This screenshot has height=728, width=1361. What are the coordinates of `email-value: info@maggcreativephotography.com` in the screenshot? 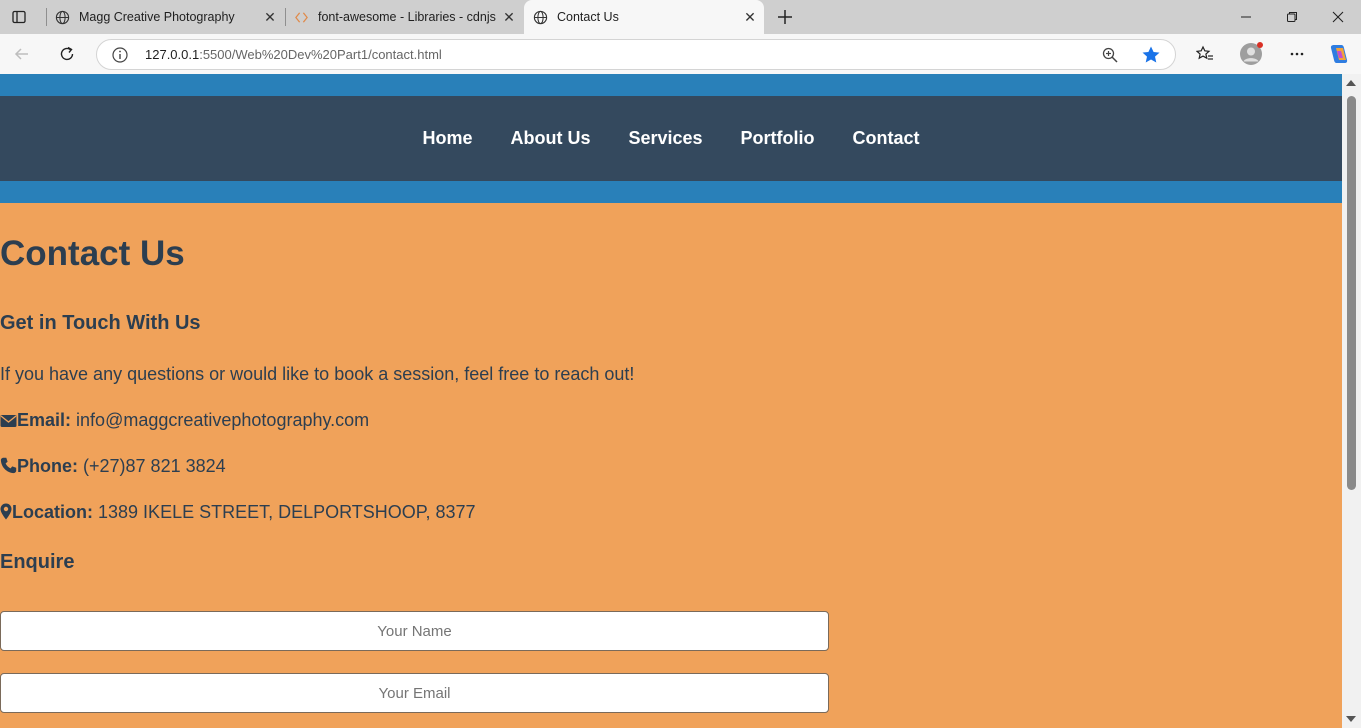 It's located at (223, 420).